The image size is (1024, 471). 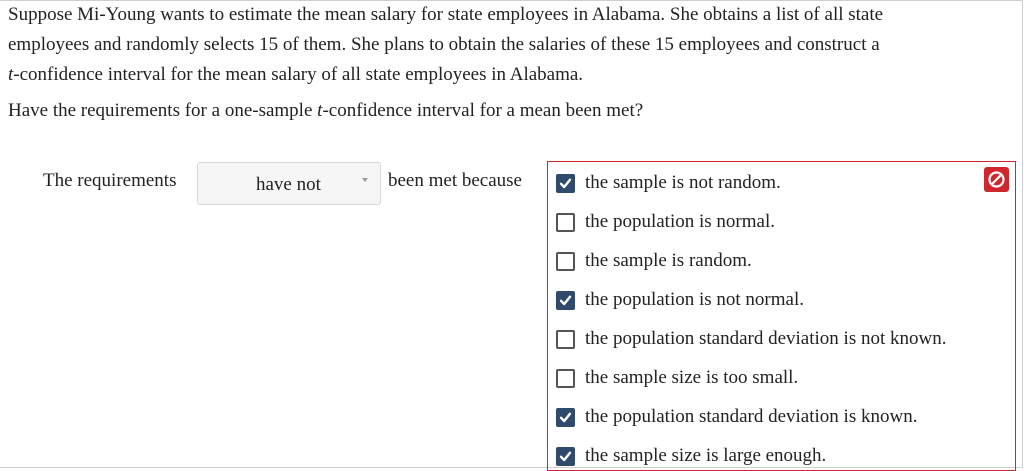 I want to click on reason-option: the sample is random., so click(x=654, y=261).